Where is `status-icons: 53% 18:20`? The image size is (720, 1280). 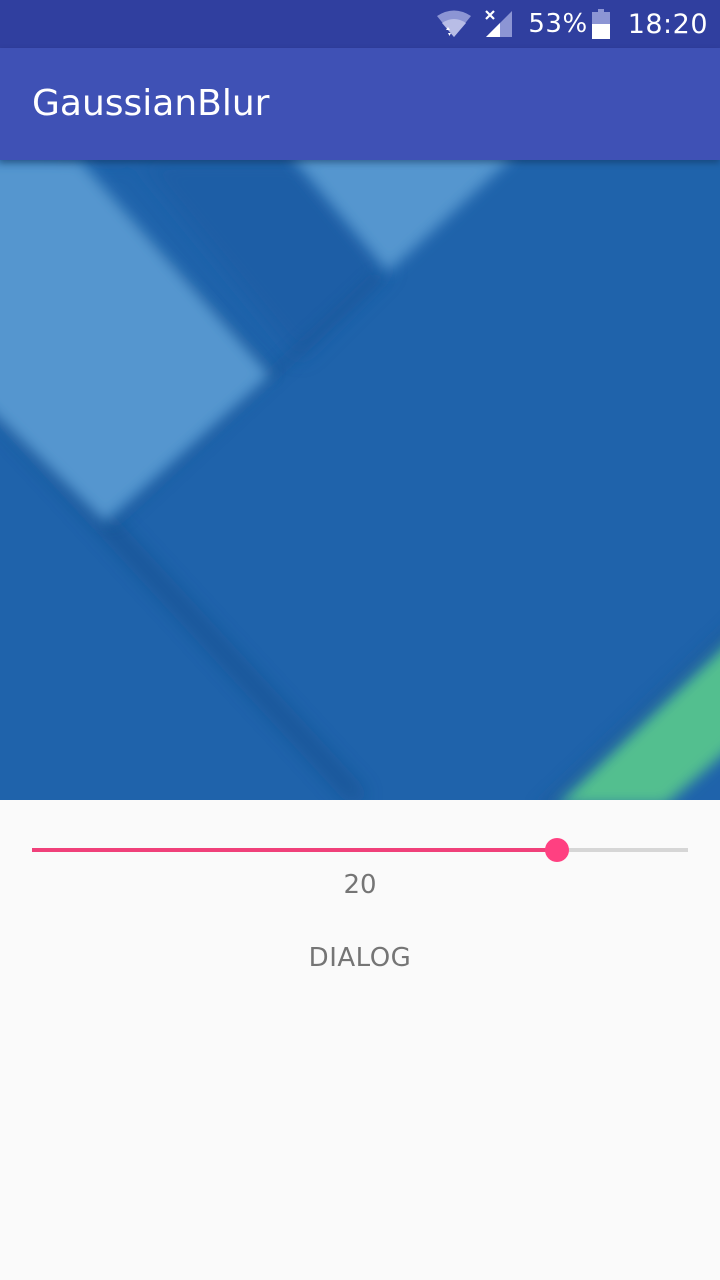 status-icons: 53% 18:20 is located at coordinates (572, 24).